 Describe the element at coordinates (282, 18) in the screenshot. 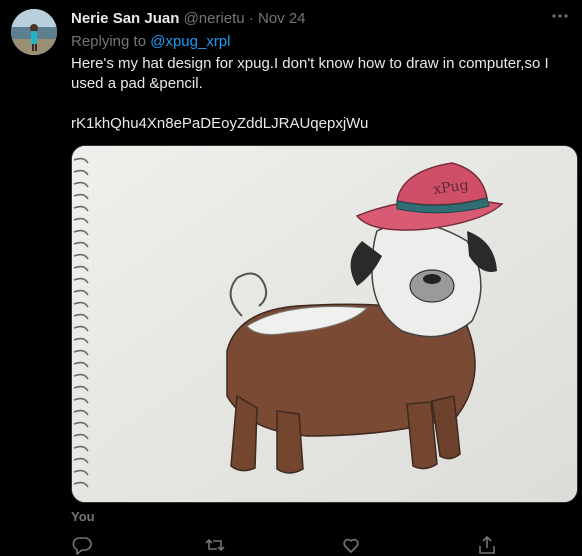

I see `tweet-date: Nov 24` at that location.